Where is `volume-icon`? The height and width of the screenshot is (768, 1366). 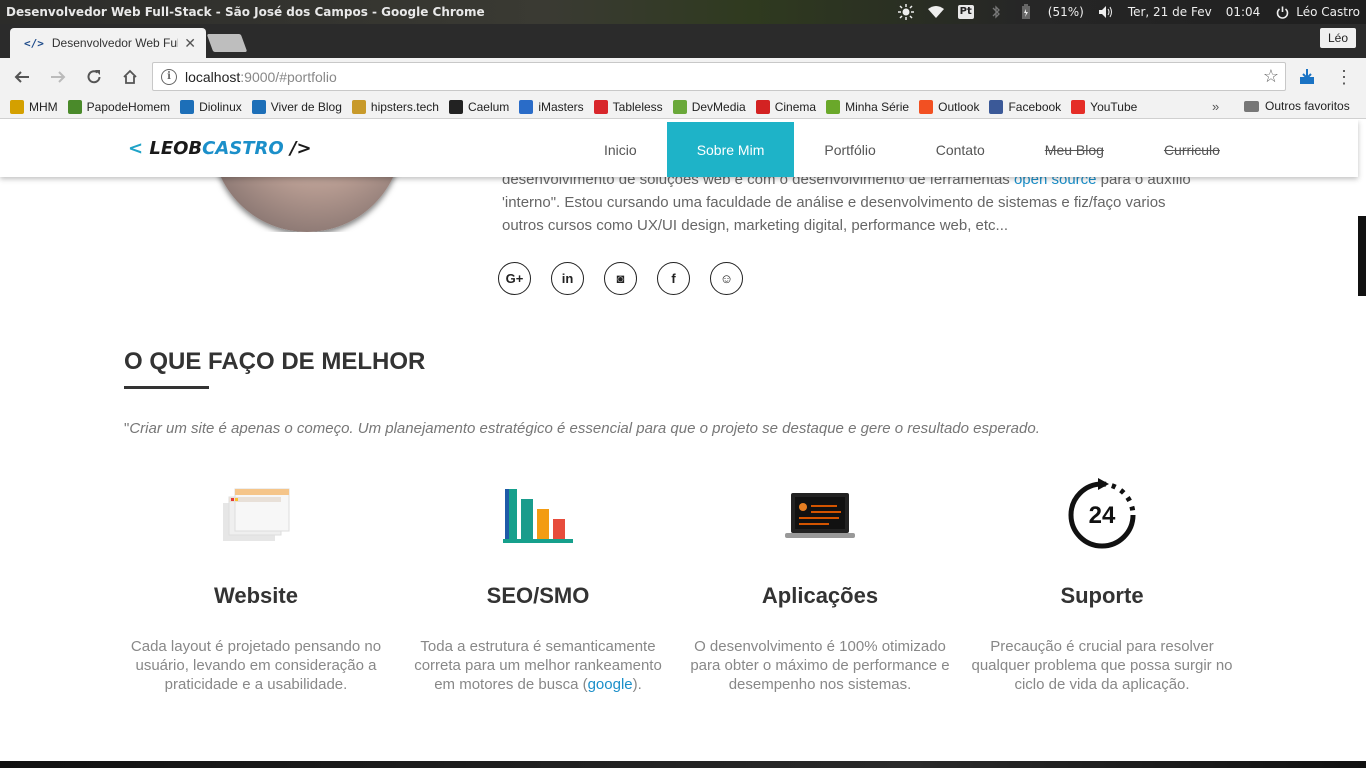
volume-icon is located at coordinates (1106, 12).